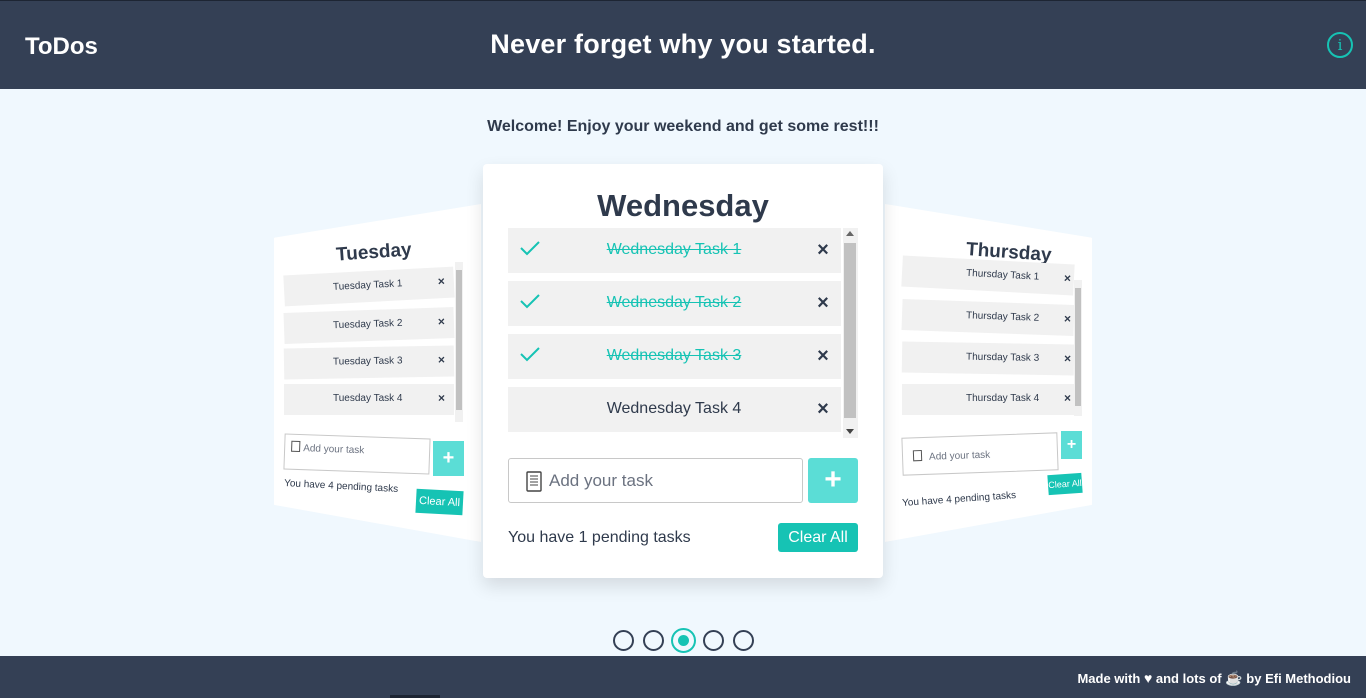  I want to click on task-text: Wednesday Task 1, so click(674, 249).